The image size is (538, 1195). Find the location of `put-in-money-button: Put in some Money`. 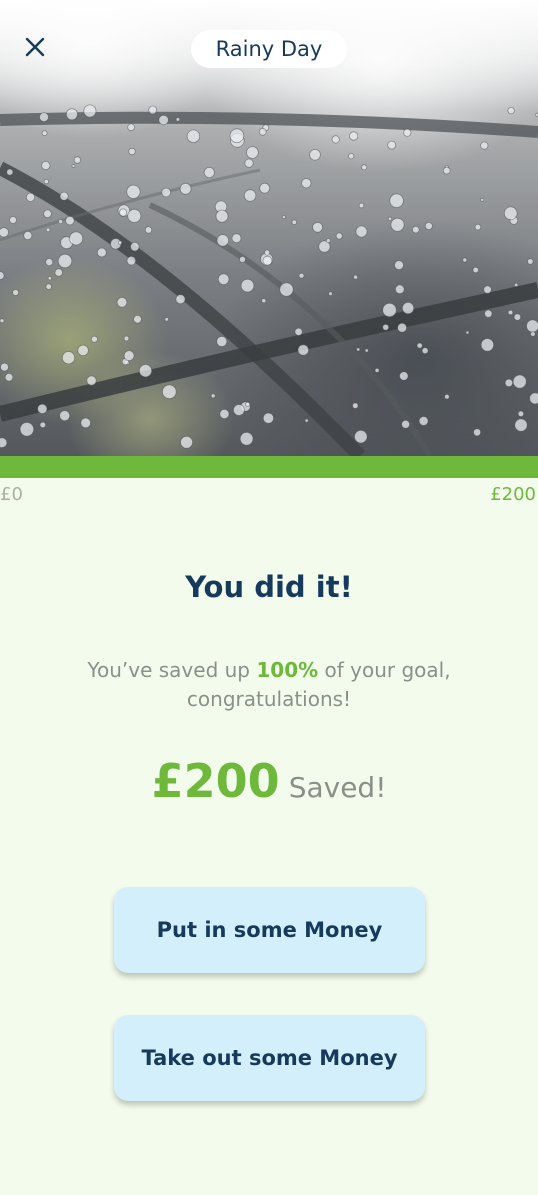

put-in-money-button: Put in some Money is located at coordinates (269, 930).